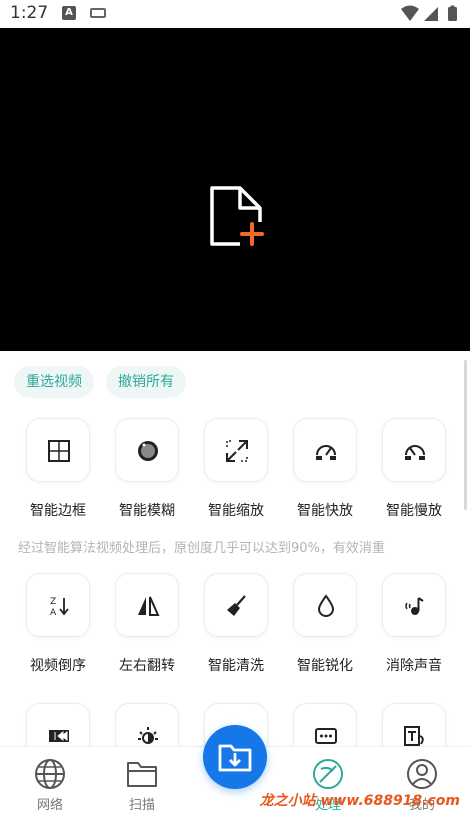 This screenshot has width=470, height=819. I want to click on subtitle-icon, so click(326, 736).